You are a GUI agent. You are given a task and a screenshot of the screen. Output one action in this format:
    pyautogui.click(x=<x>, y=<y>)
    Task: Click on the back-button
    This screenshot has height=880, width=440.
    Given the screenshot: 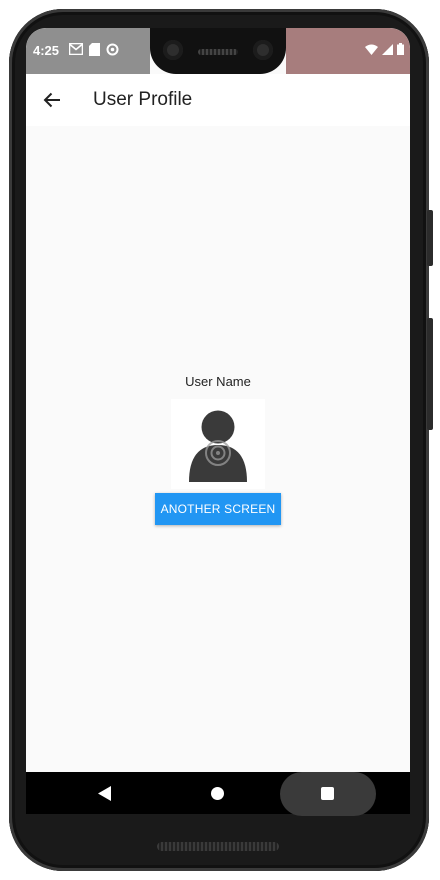 What is the action you would take?
    pyautogui.click(x=52, y=100)
    